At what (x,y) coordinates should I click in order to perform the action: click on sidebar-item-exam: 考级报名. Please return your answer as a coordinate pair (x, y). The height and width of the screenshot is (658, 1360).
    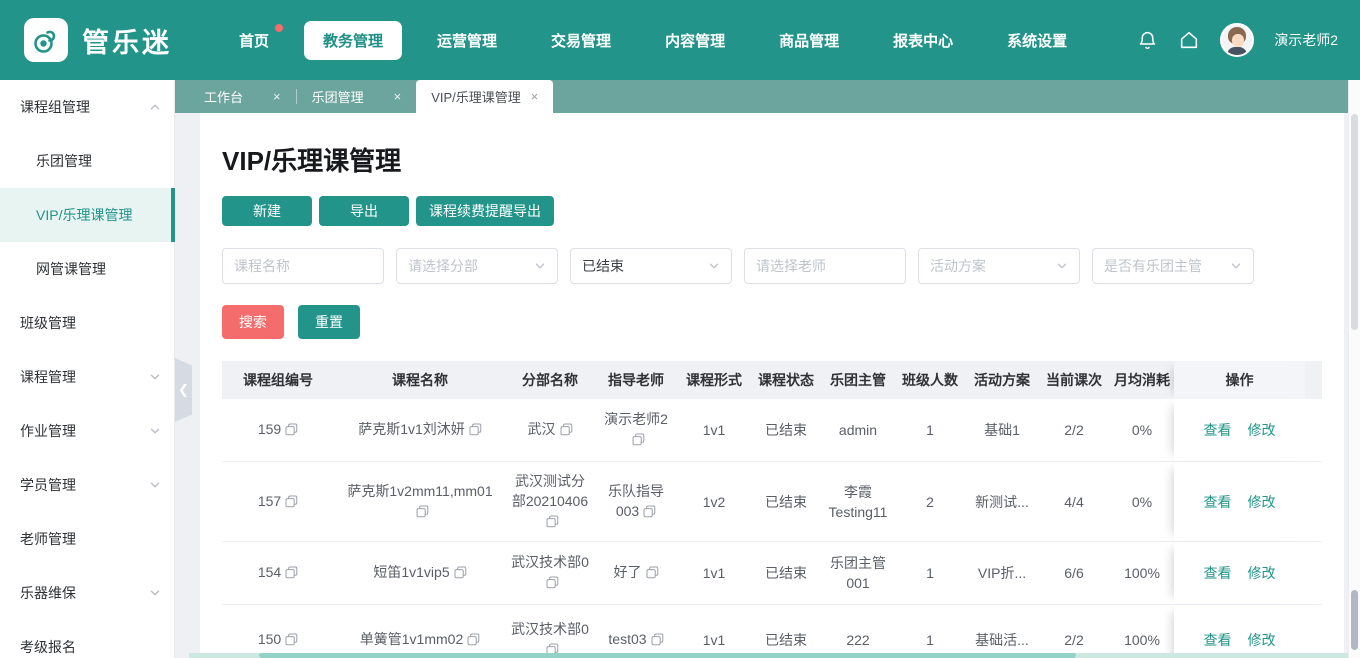
    Looking at the image, I should click on (87, 639).